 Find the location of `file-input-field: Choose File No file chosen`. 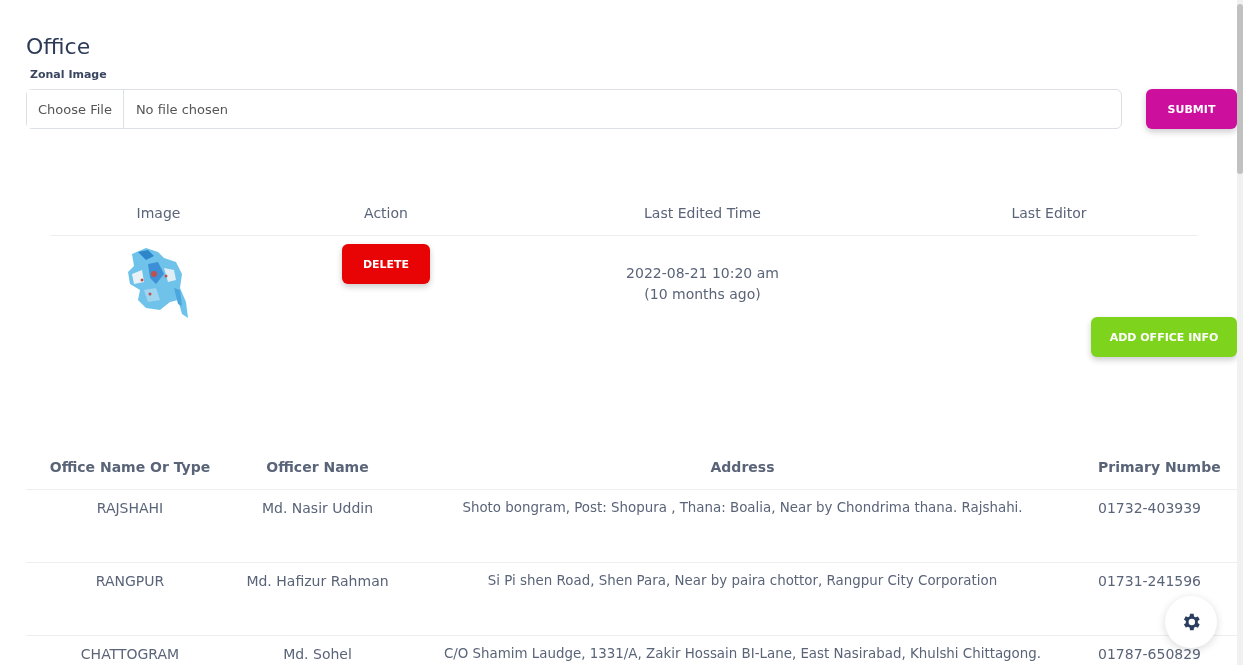

file-input-field: Choose File No file chosen is located at coordinates (574, 109).